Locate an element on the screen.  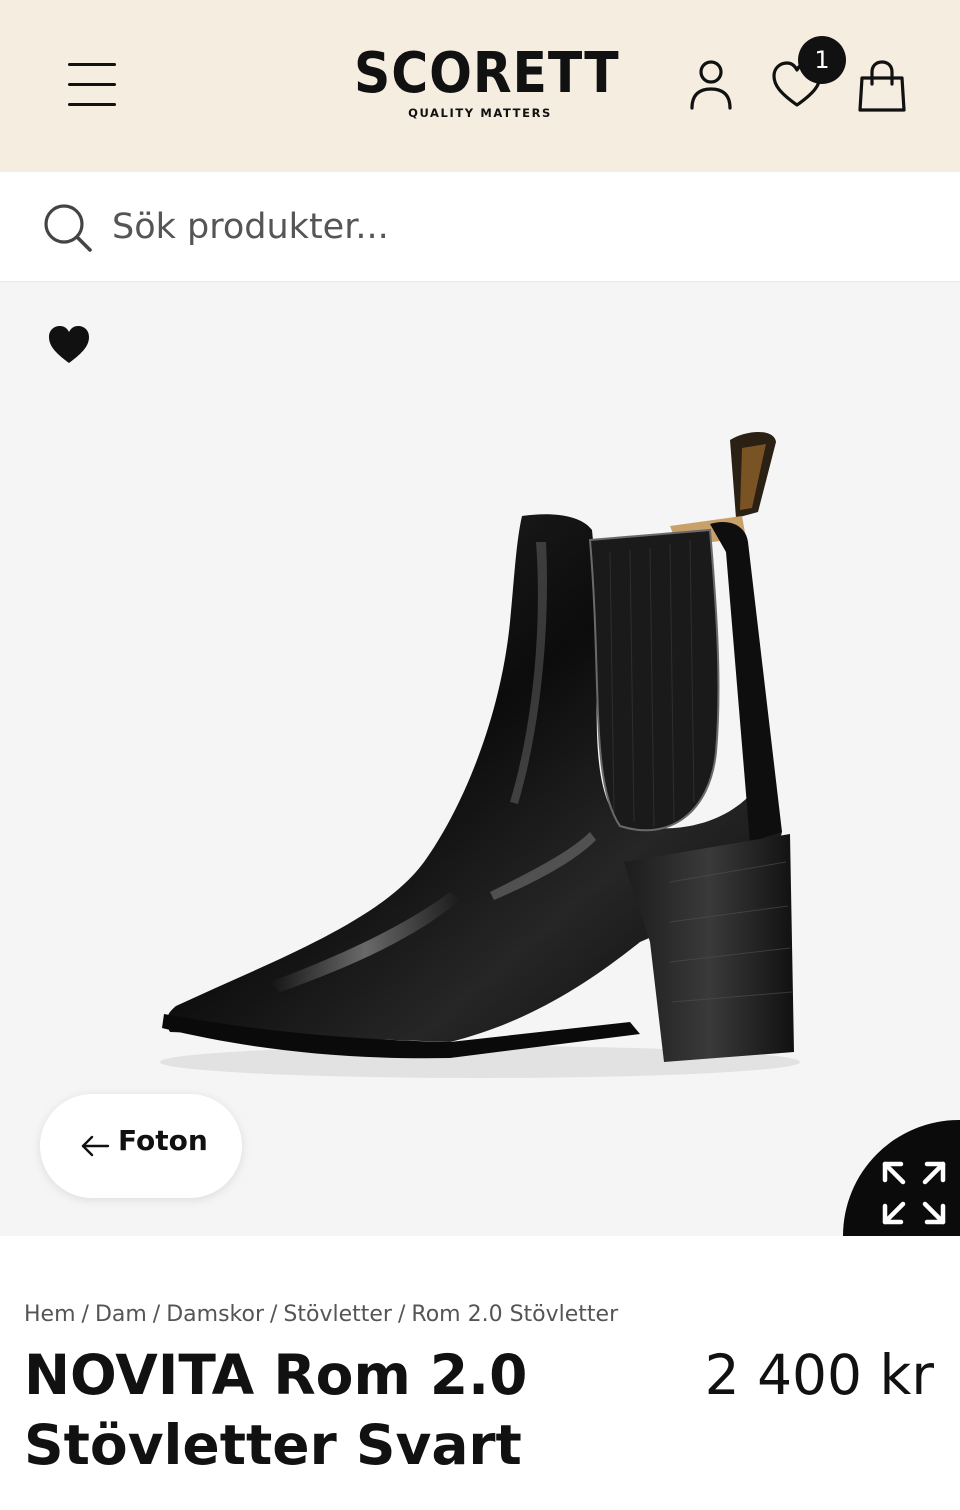
logo-tagline: QUALITY MATTERS is located at coordinates (480, 113).